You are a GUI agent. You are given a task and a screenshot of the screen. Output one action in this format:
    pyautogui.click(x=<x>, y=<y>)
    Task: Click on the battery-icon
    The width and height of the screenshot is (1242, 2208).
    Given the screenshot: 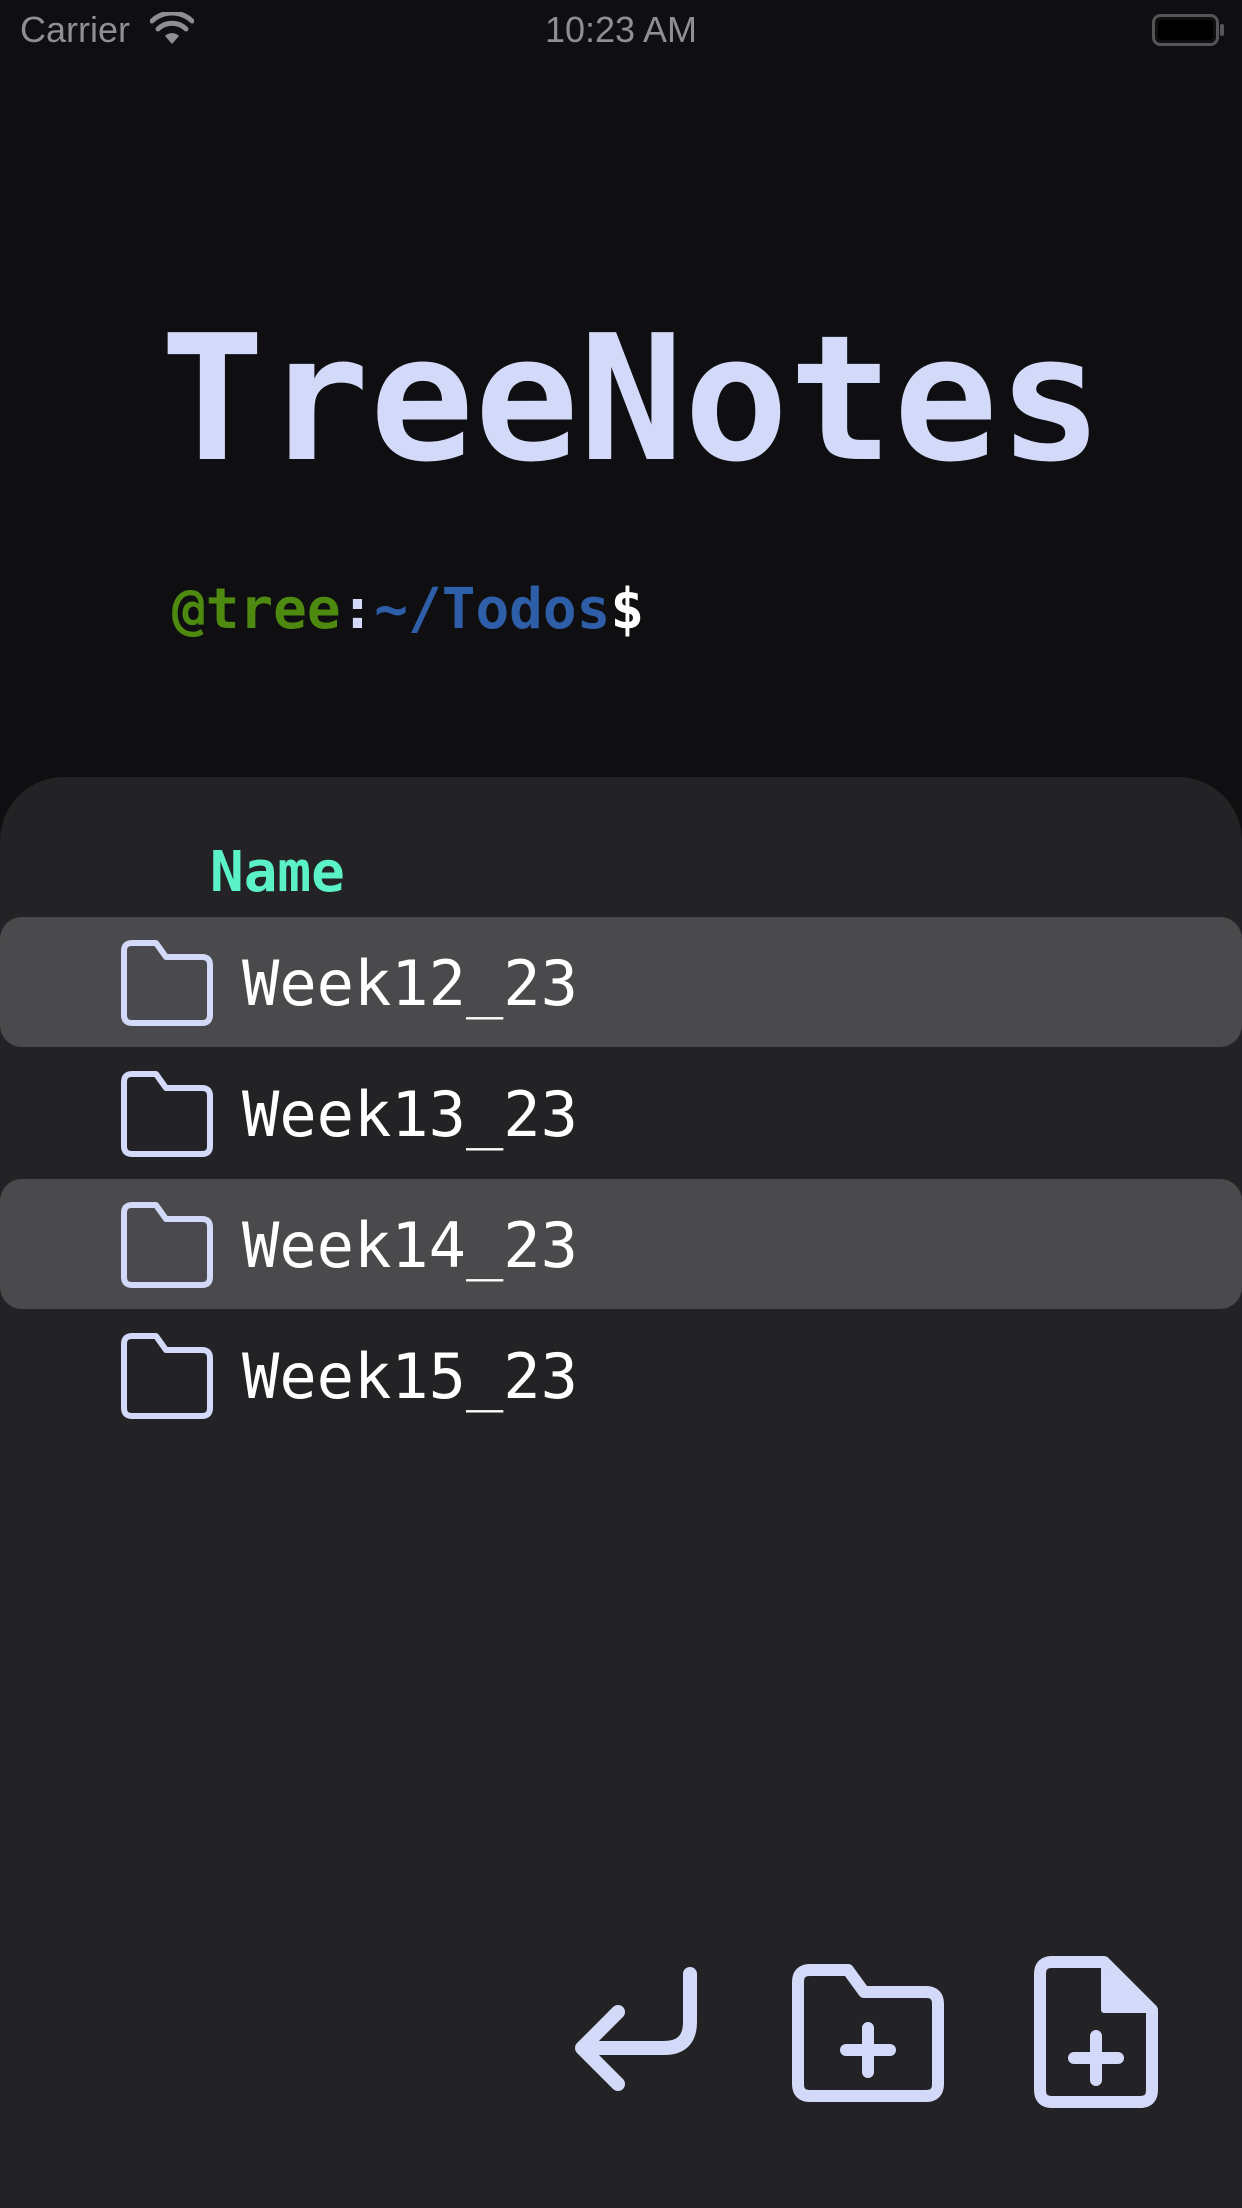 What is the action you would take?
    pyautogui.click(x=1189, y=32)
    